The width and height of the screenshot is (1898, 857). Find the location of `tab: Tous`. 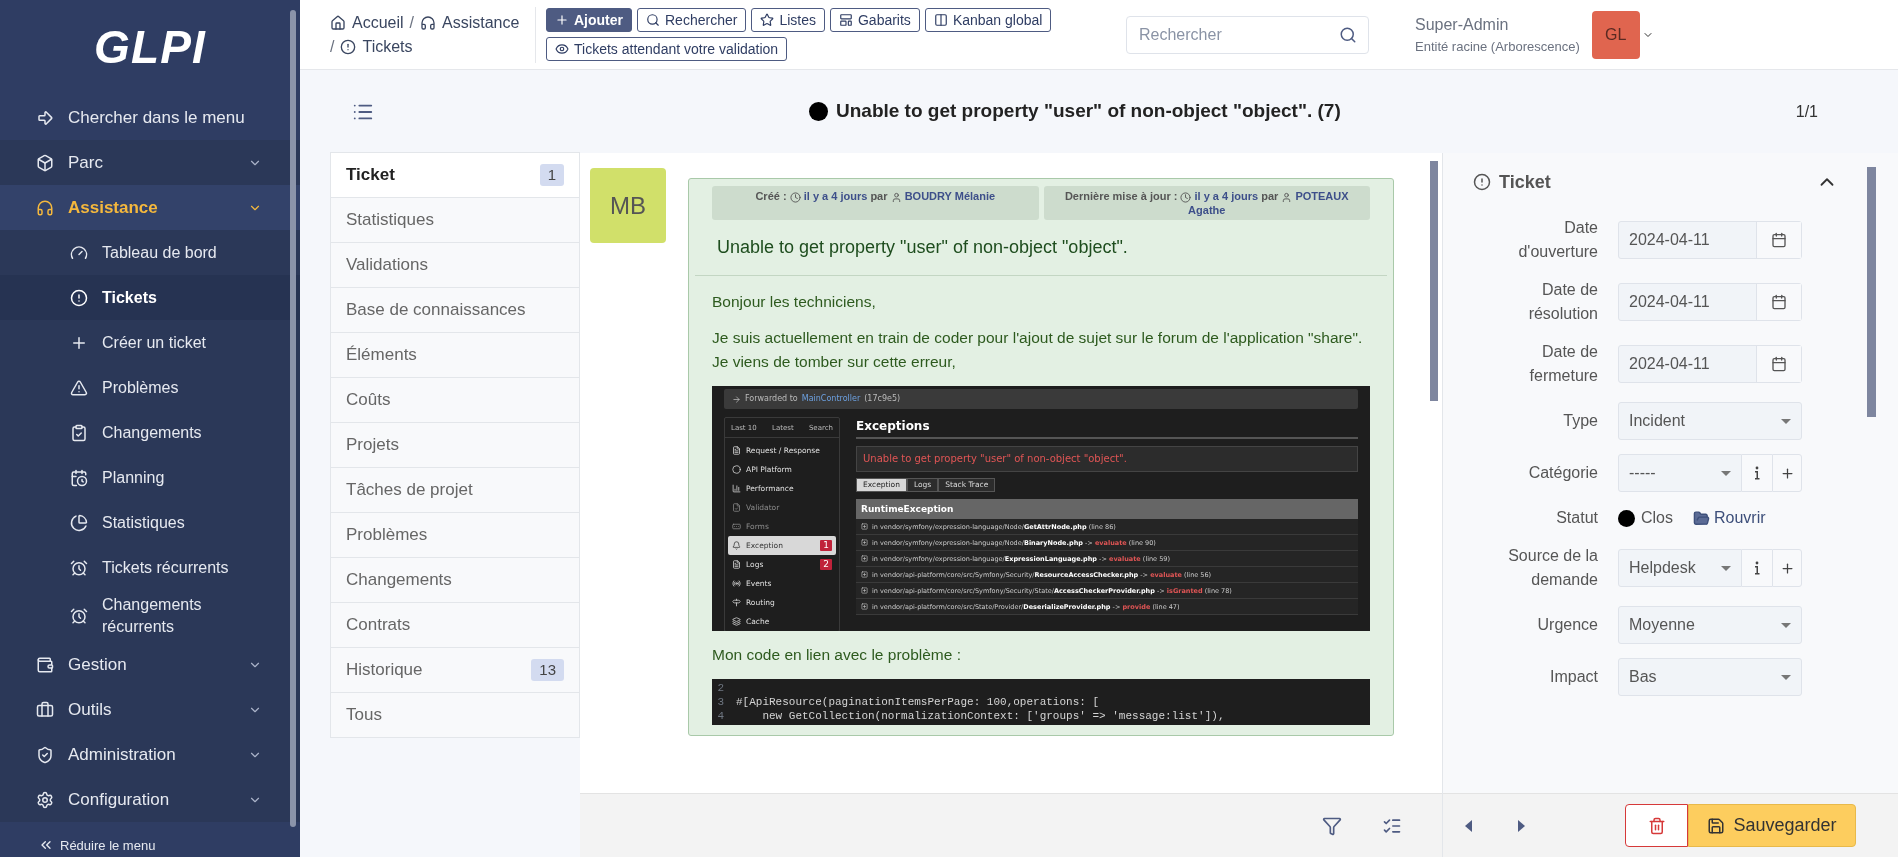

tab: Tous is located at coordinates (455, 715).